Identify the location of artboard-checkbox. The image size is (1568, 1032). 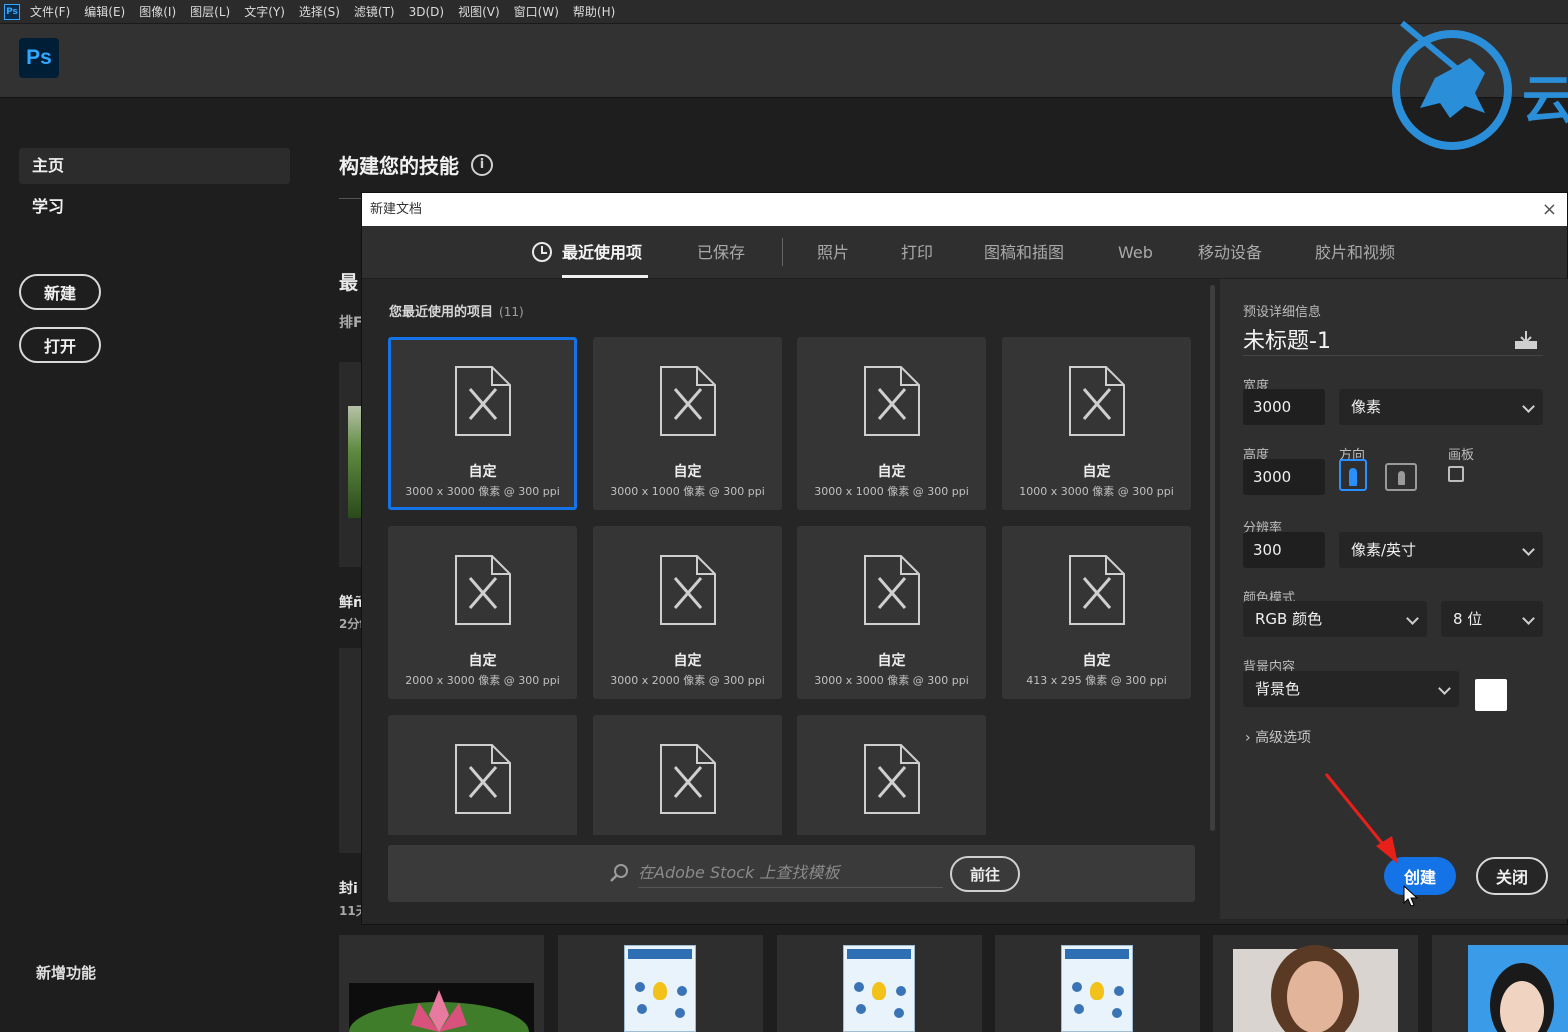
(1456, 474).